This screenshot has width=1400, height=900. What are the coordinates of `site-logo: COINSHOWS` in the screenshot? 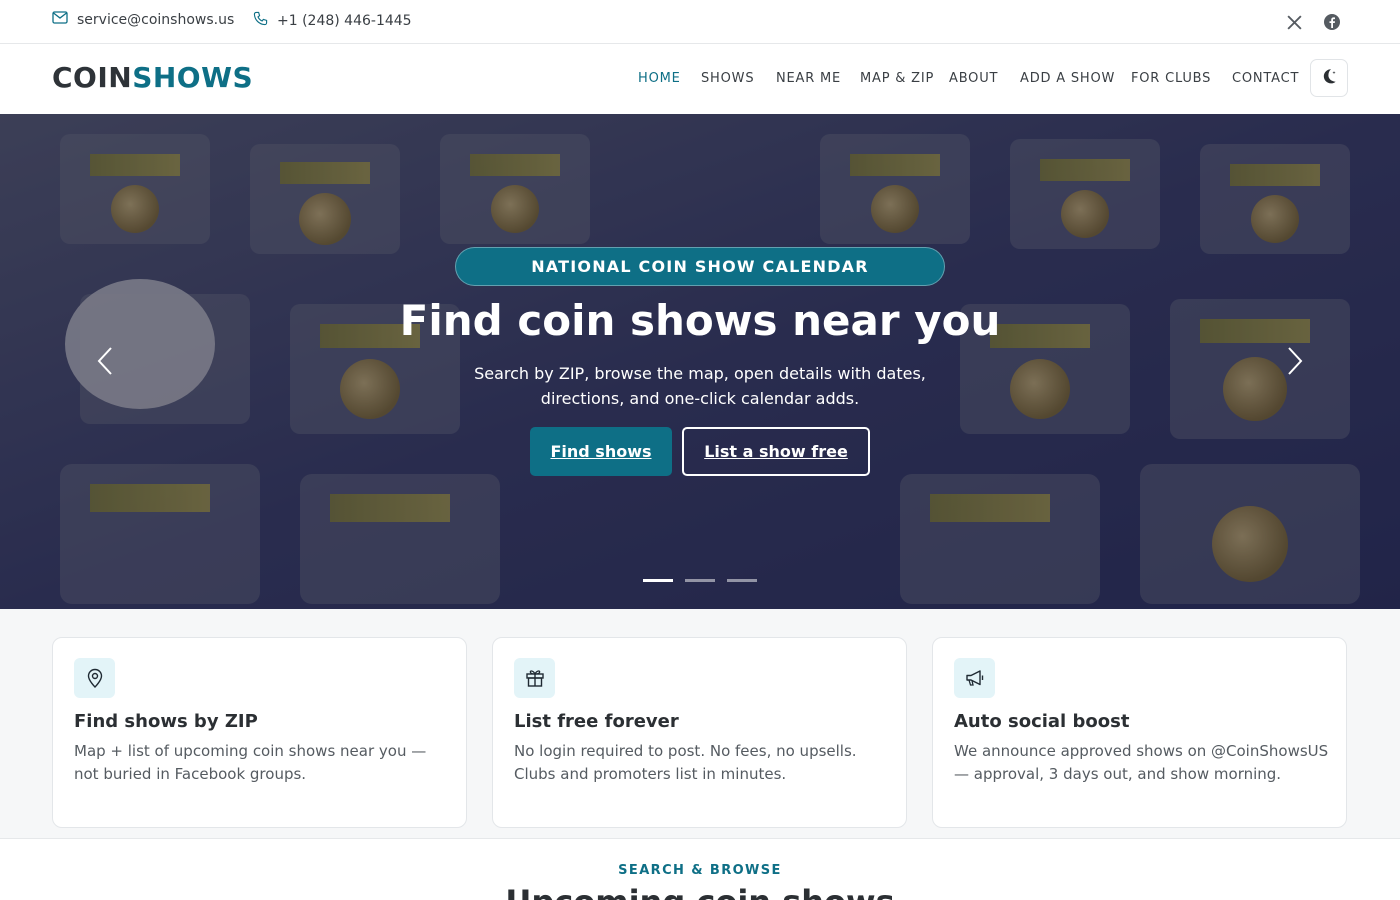 It's located at (152, 77).